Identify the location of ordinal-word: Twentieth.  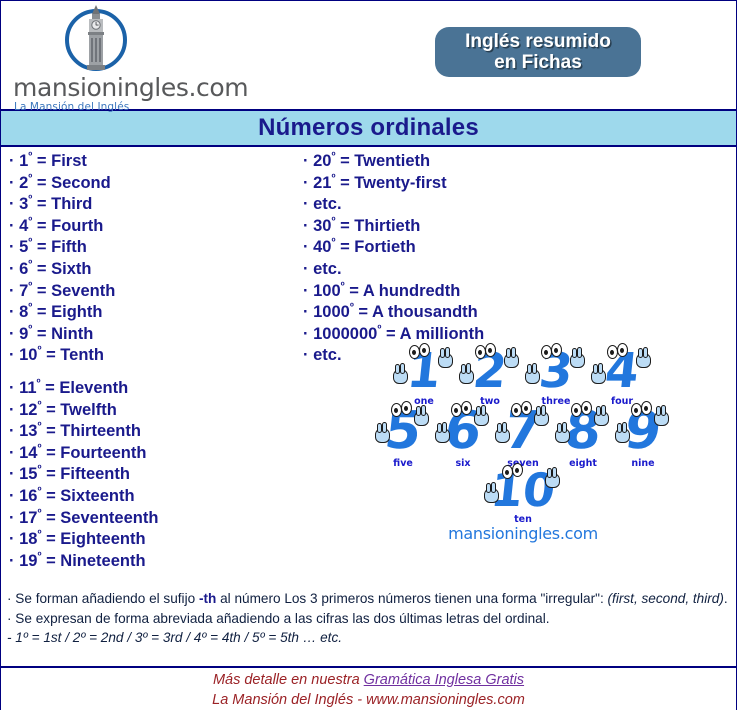
(392, 161).